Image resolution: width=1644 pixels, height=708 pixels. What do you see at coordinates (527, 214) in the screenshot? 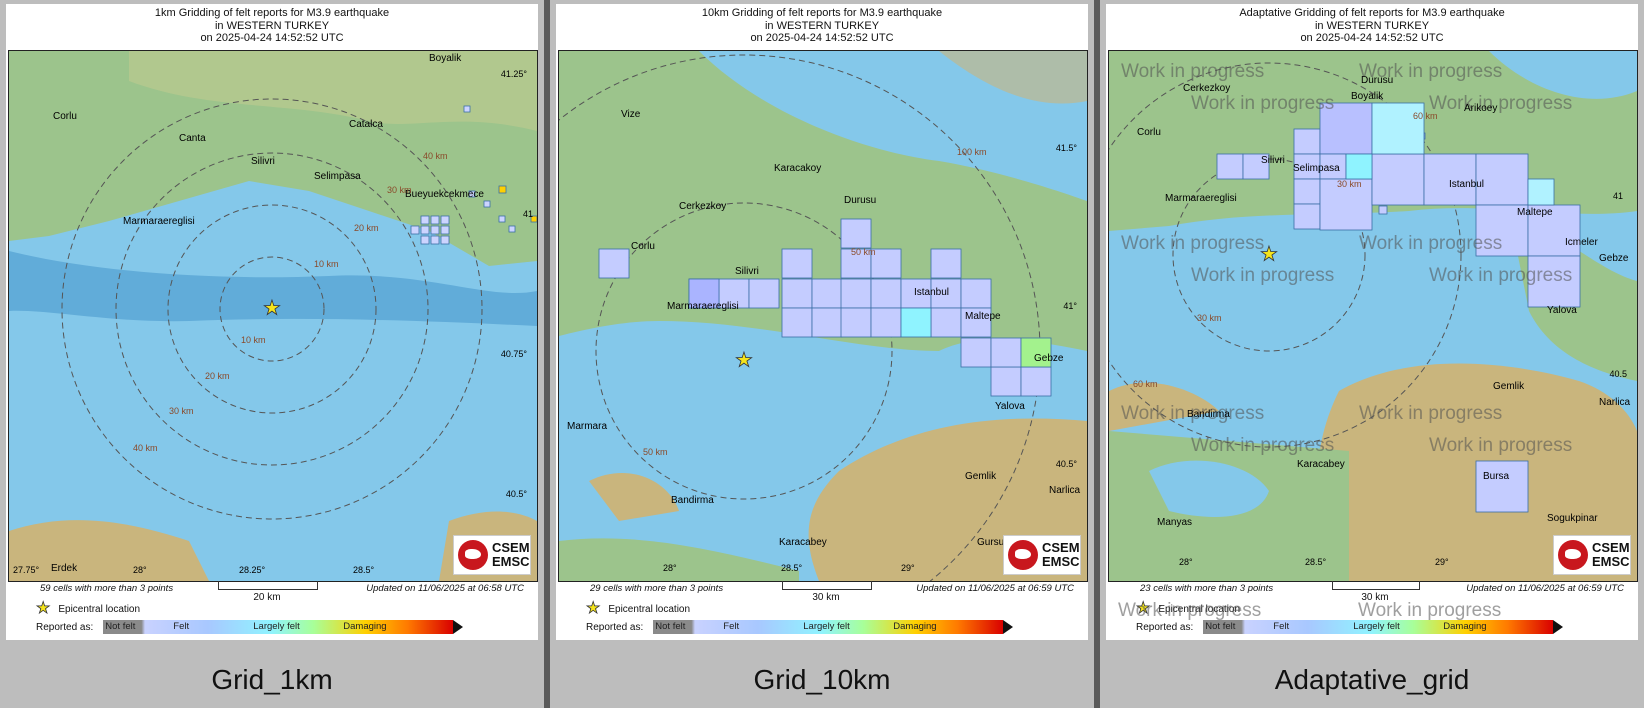
I see `lat-label: 41` at bounding box center [527, 214].